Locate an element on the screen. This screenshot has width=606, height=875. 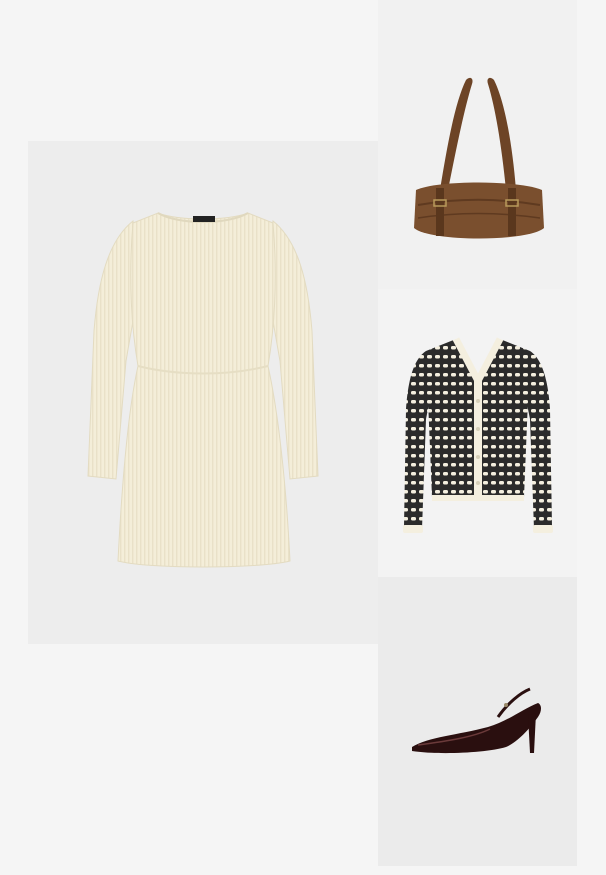
bag-product-tile is located at coordinates (477, 144).